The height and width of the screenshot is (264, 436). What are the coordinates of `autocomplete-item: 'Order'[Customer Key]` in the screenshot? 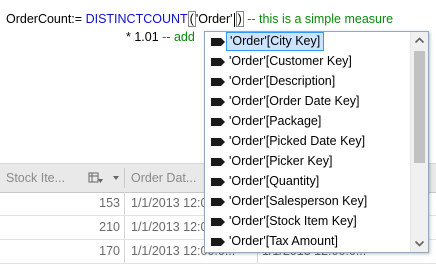 It's located at (307, 61).